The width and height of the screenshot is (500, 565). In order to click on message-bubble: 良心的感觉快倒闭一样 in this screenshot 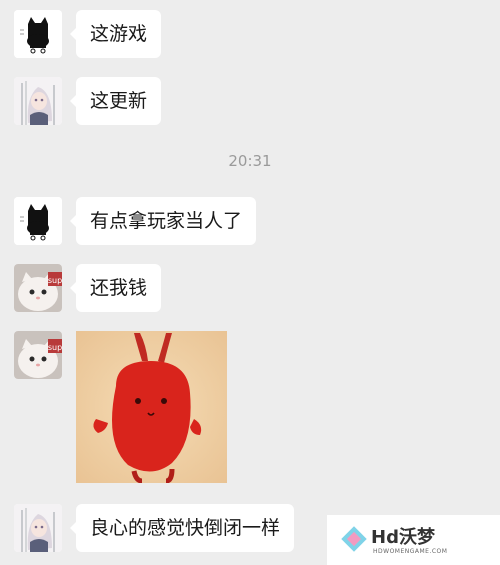, I will do `click(182, 528)`.